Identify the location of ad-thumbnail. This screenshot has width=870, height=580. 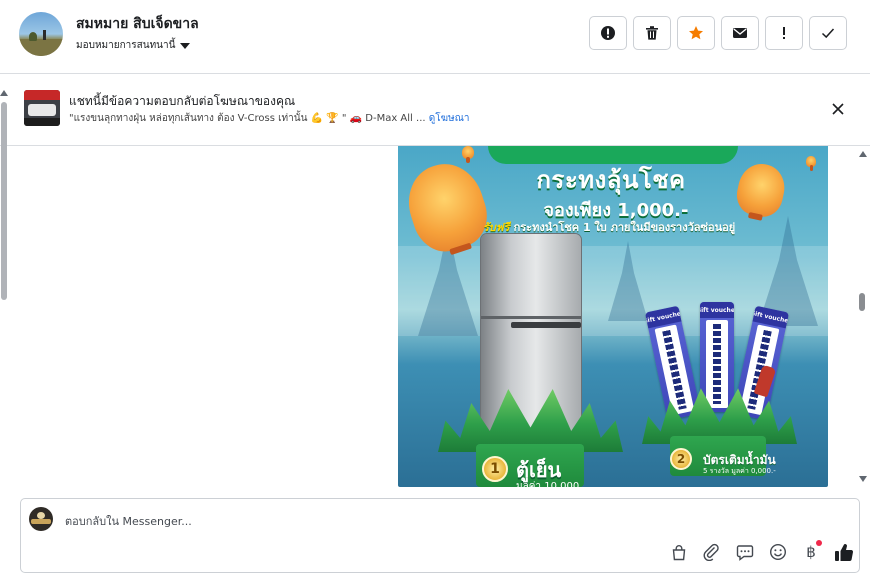
(42, 108).